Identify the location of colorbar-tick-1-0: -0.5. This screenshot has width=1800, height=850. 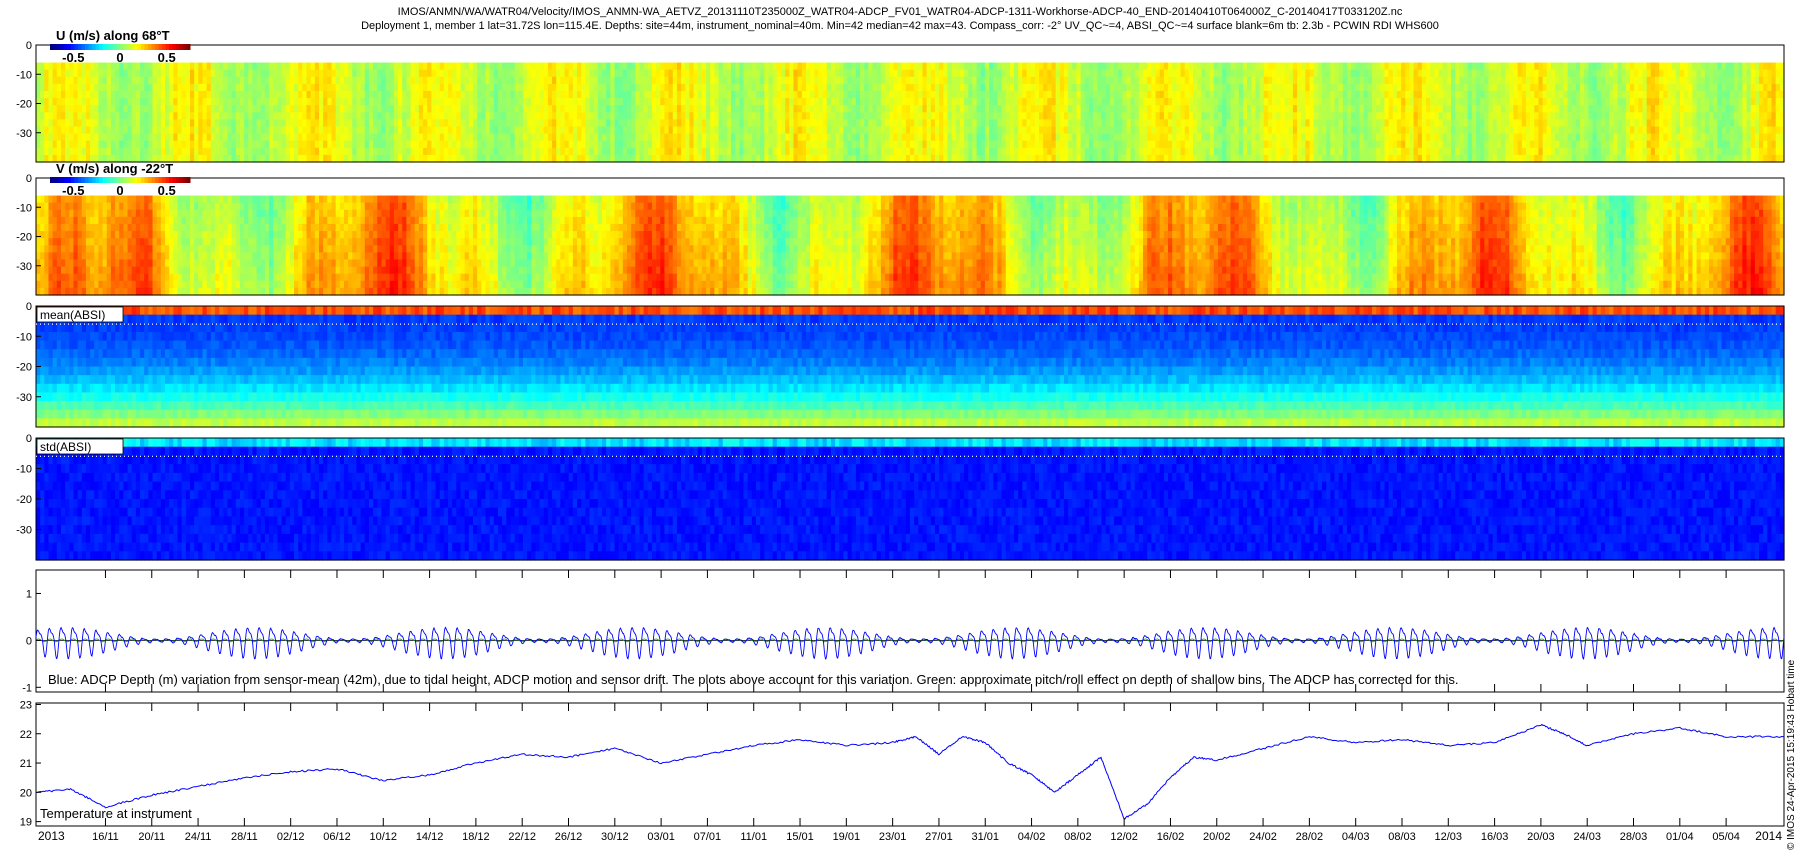
(73, 57).